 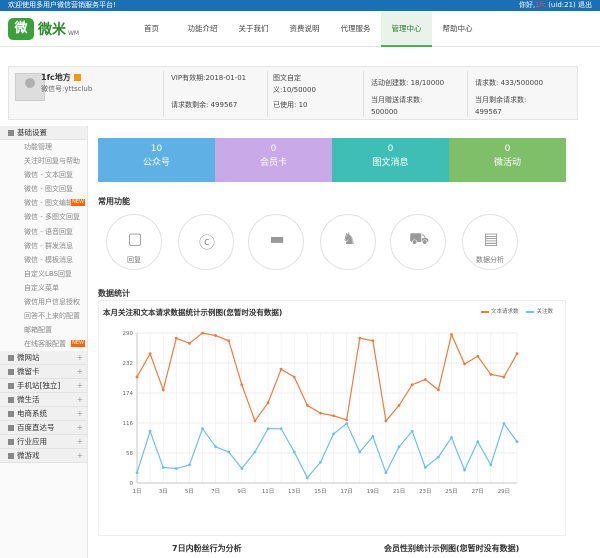 I want to click on nav-pricing: 资费说明, so click(x=304, y=29).